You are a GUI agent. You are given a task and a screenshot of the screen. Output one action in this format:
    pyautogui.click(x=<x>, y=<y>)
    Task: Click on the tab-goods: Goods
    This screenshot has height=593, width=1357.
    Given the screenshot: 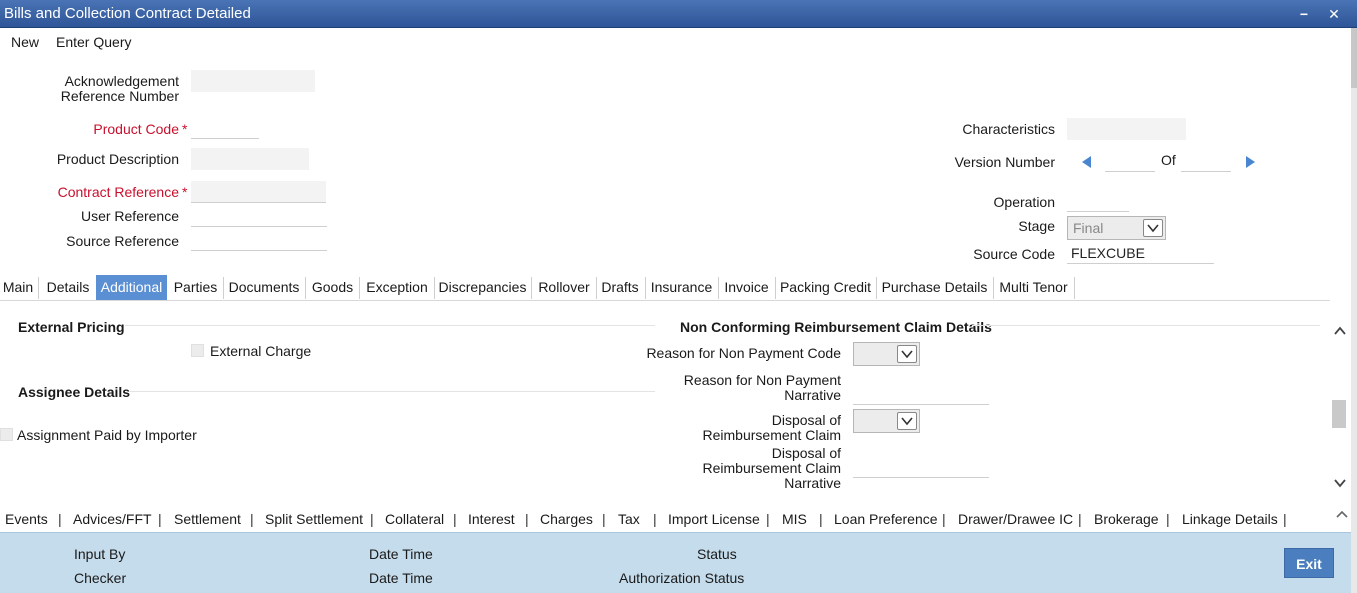 What is the action you would take?
    pyautogui.click(x=332, y=287)
    